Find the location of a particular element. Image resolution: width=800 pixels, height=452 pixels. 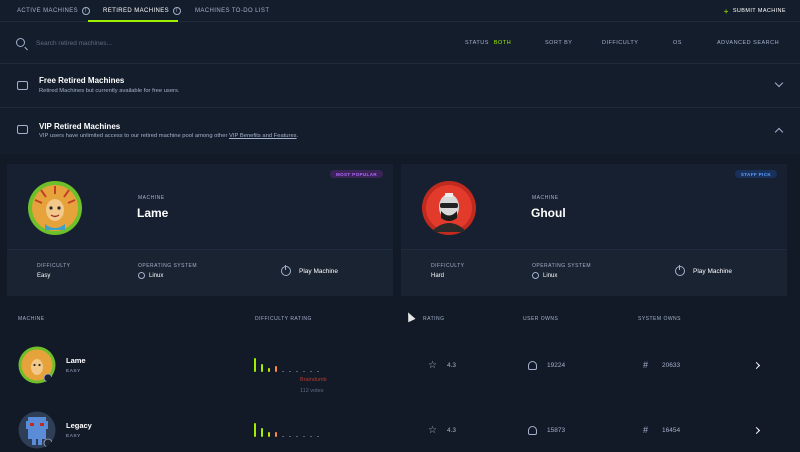

legacy-avatar is located at coordinates (37, 430).